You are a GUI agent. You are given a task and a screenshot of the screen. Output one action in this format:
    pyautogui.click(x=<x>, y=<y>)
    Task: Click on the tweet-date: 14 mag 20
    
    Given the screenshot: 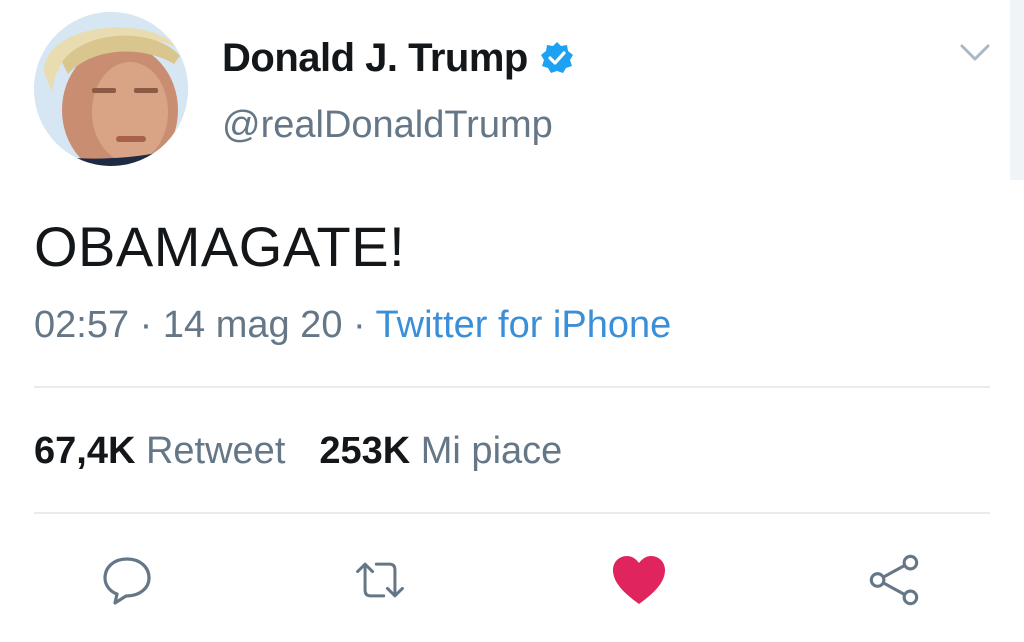 What is the action you would take?
    pyautogui.click(x=252, y=325)
    